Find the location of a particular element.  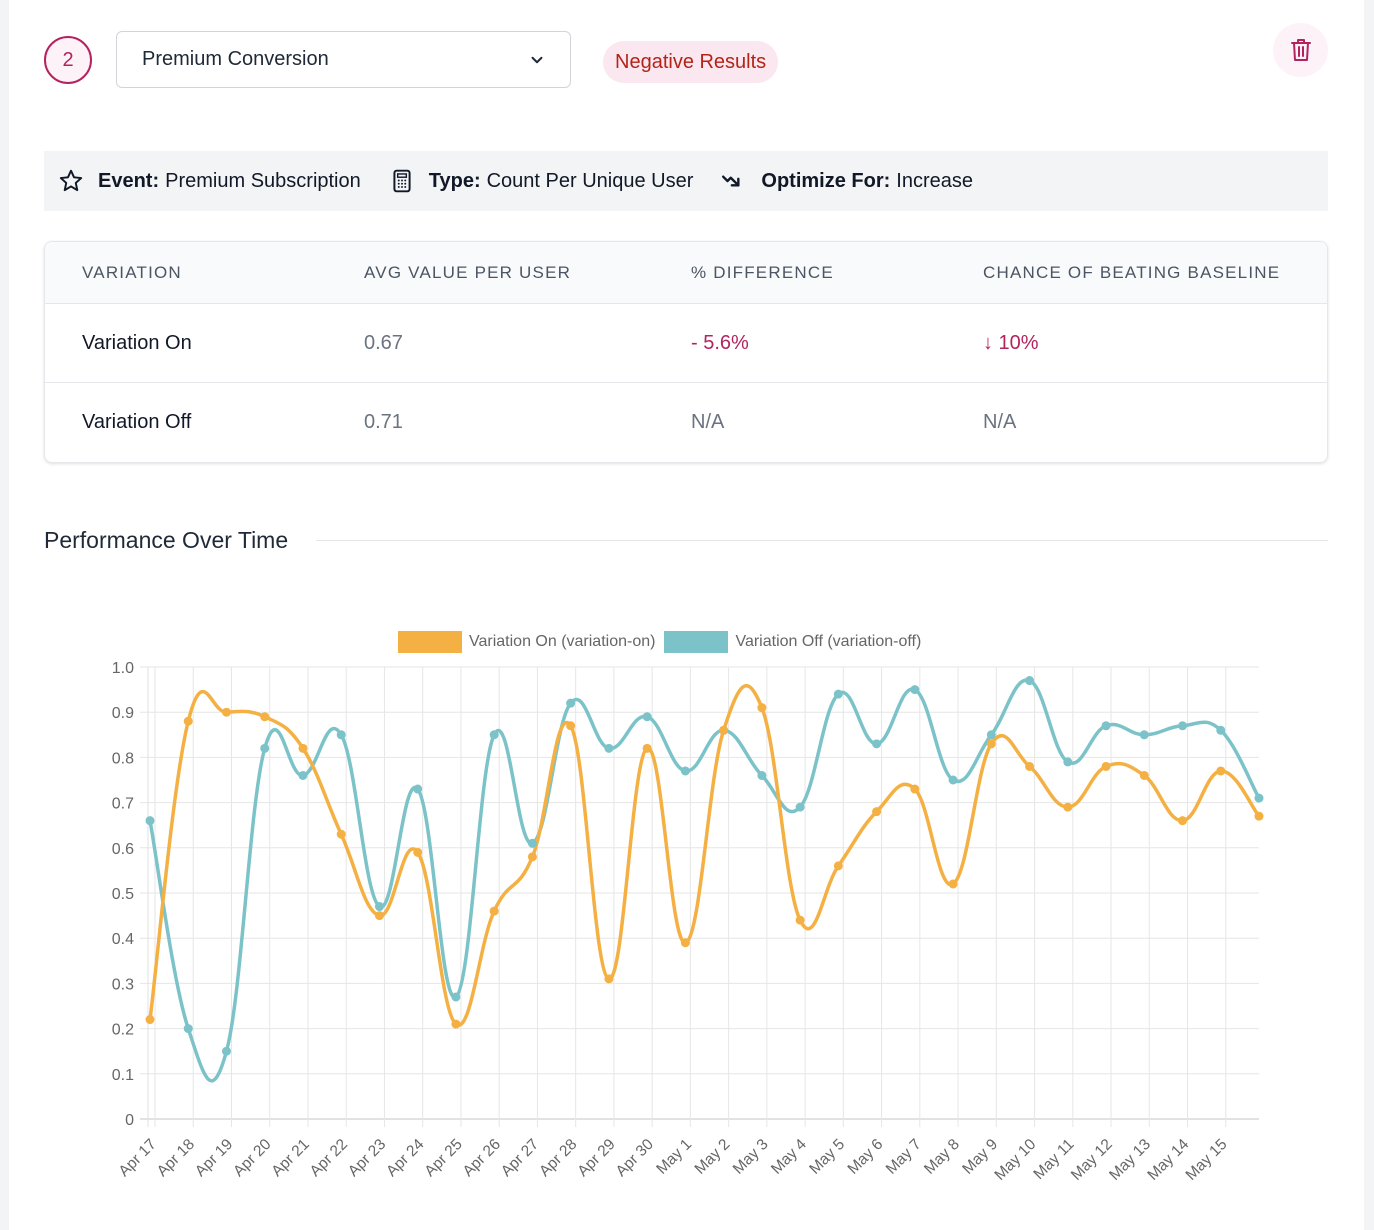

x-tick-label: Apr 29 is located at coordinates (596, 1158).